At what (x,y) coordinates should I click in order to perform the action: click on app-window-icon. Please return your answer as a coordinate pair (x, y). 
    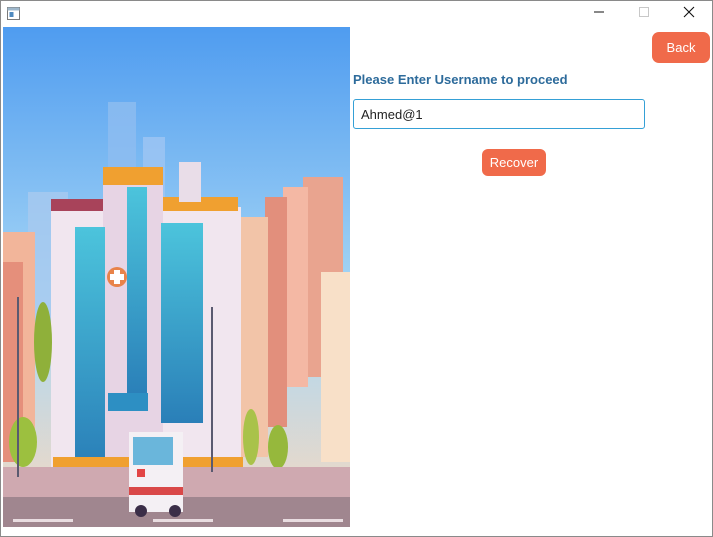
    Looking at the image, I should click on (13, 13).